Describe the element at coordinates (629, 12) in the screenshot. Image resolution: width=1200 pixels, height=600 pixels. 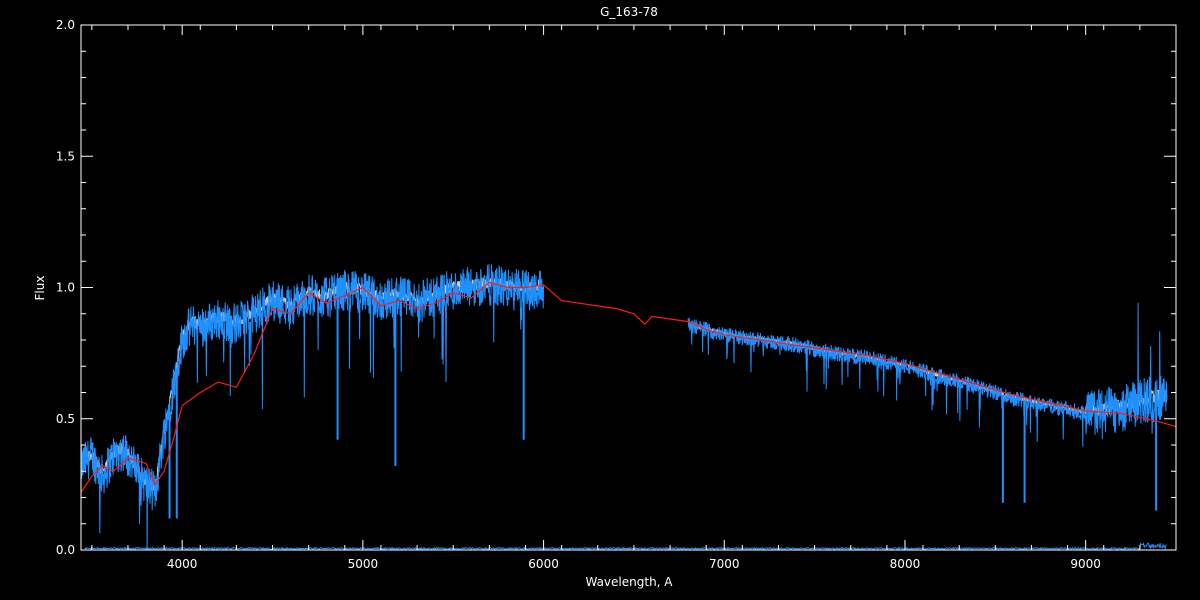
I see `chart-title: G_163-78` at that location.